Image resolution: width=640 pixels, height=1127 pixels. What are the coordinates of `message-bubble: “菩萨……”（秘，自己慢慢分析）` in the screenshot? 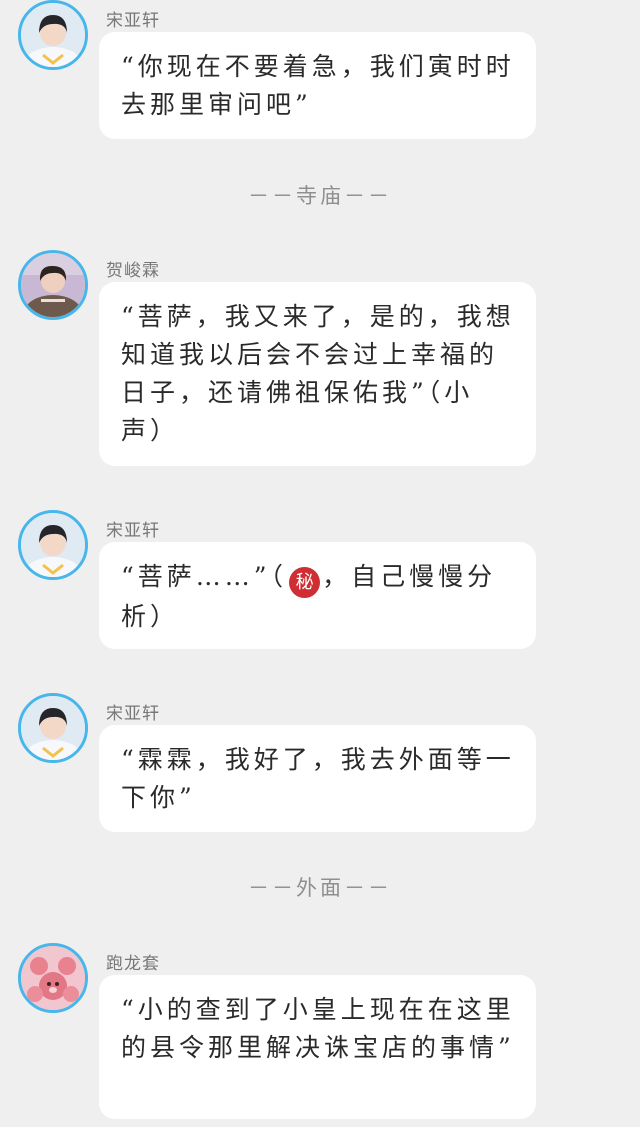 It's located at (317, 595).